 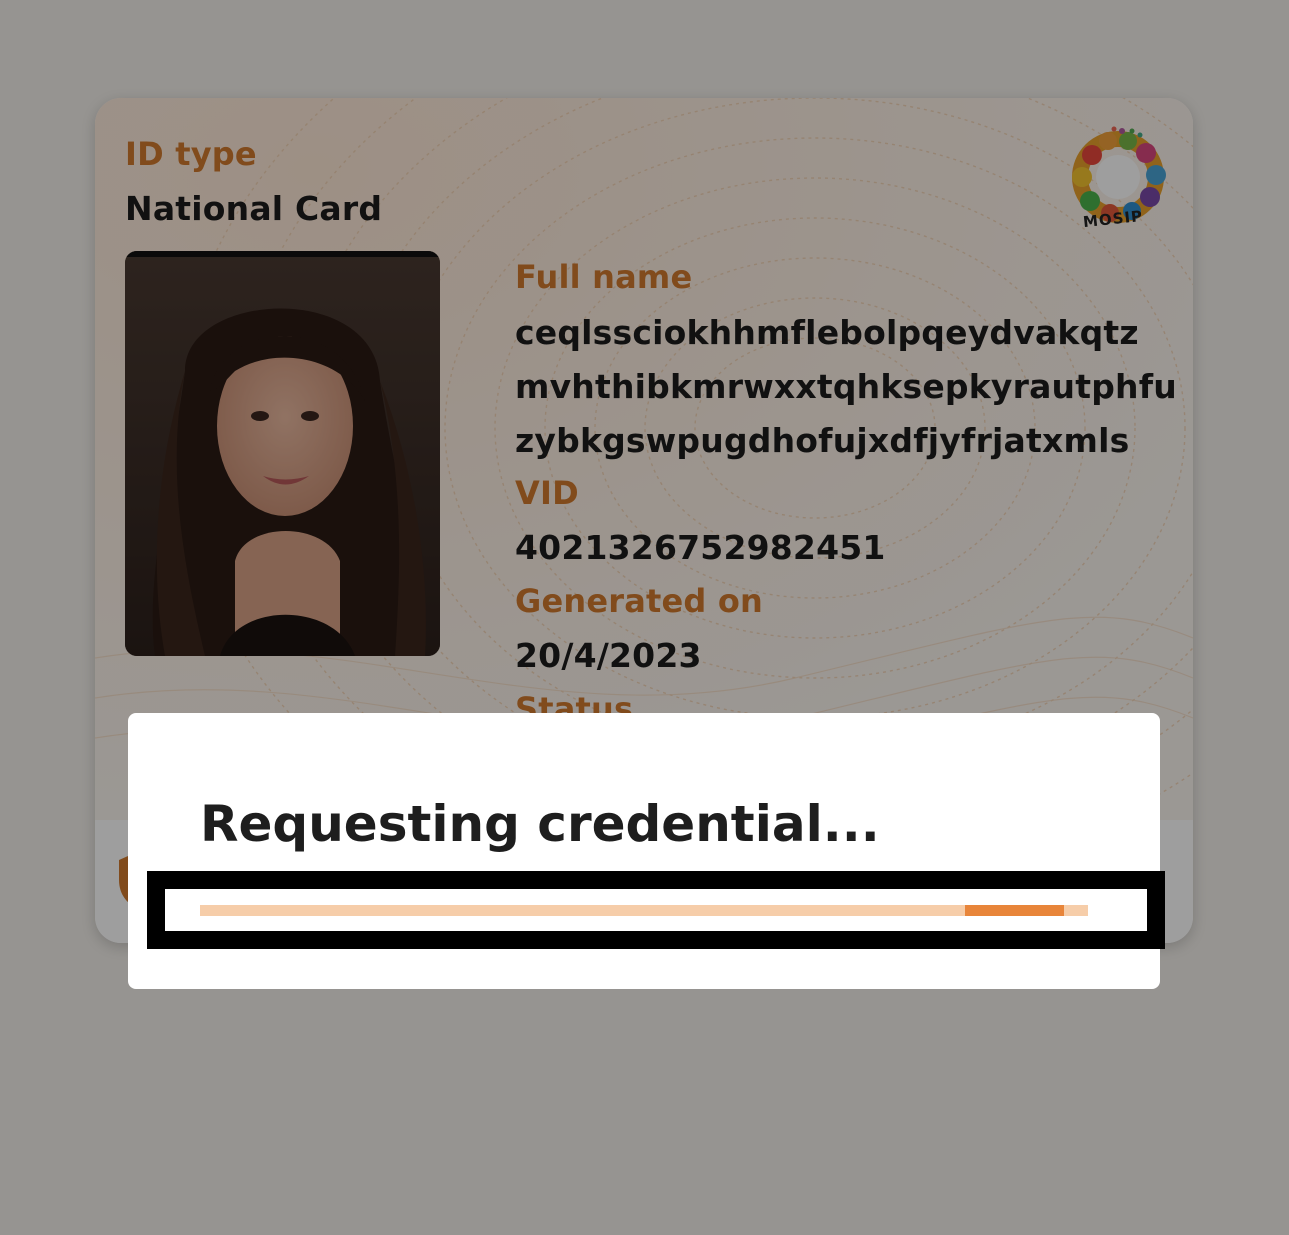 What do you see at coordinates (1015, 910) in the screenshot?
I see `progress-indicator` at bounding box center [1015, 910].